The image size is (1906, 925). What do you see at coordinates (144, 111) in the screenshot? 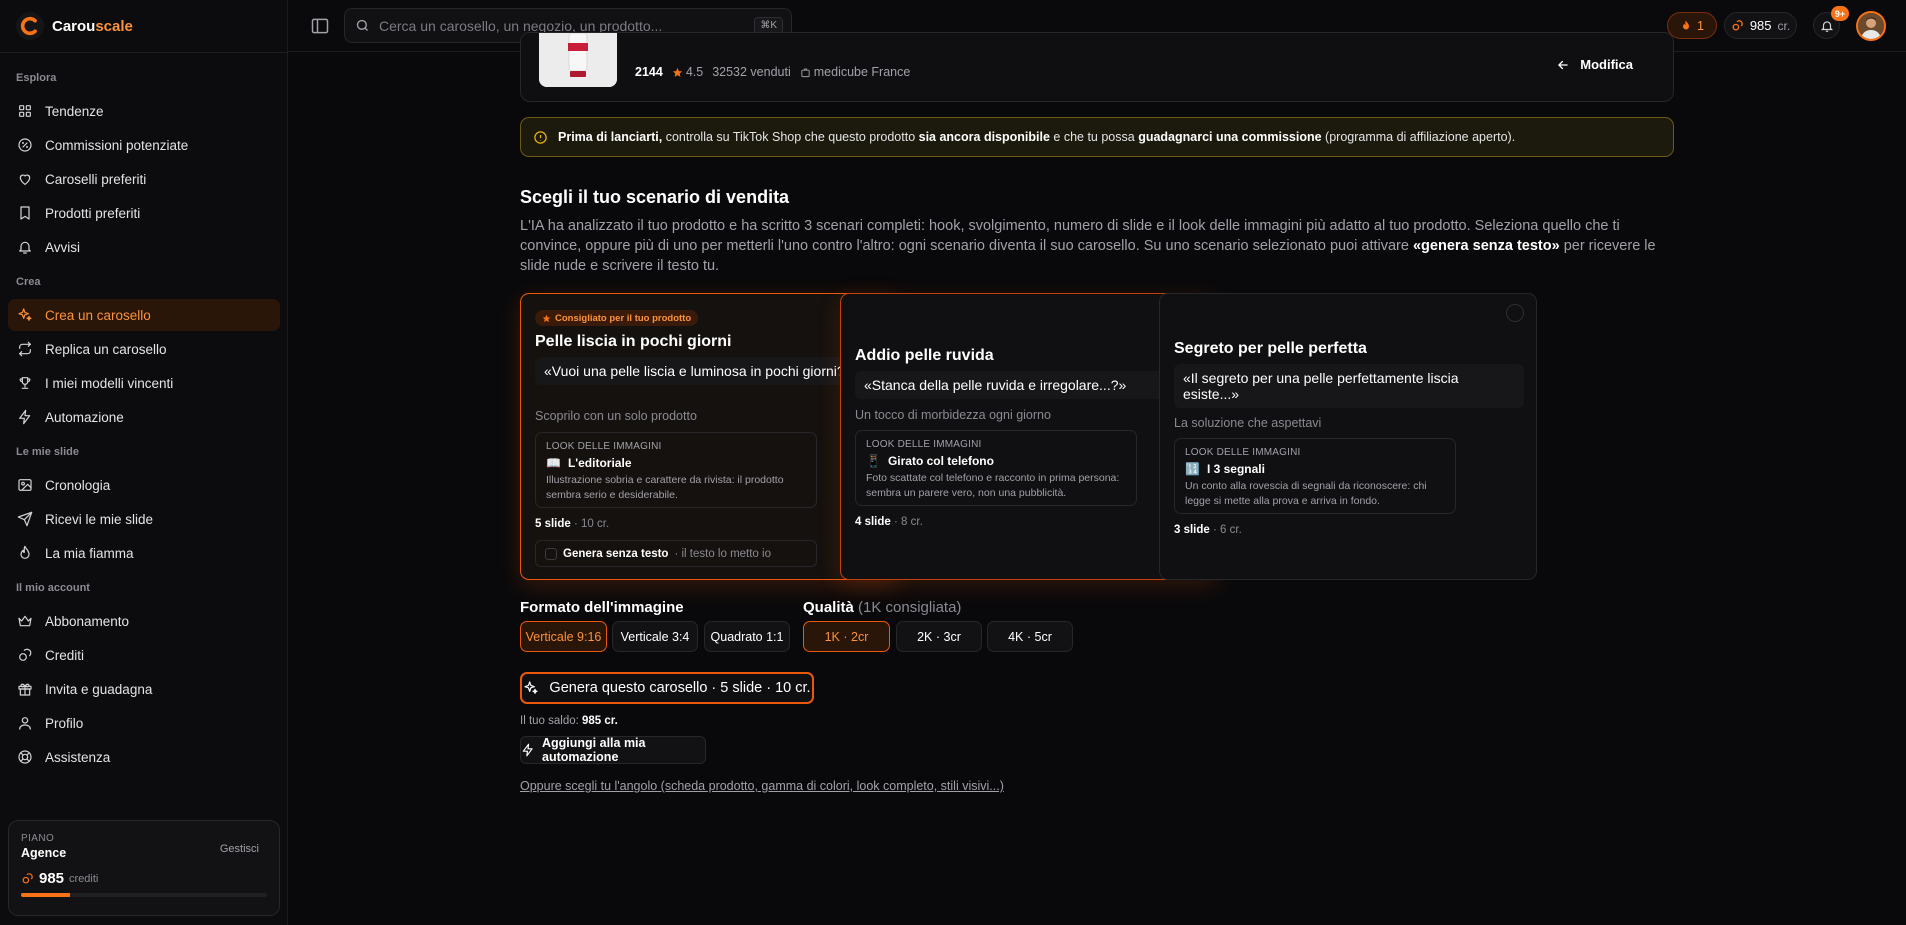
I see `sidebar-item-tendenze: Tendenze` at bounding box center [144, 111].